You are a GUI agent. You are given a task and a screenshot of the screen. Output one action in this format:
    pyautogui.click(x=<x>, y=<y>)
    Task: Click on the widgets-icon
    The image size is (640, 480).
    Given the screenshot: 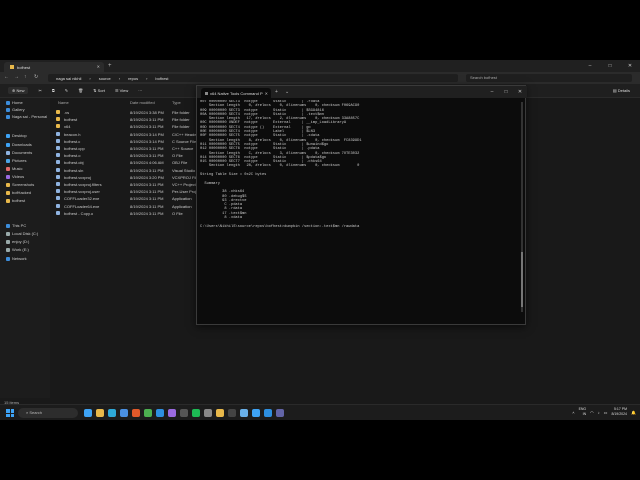 What is the action you would take?
    pyautogui.click(x=88, y=413)
    